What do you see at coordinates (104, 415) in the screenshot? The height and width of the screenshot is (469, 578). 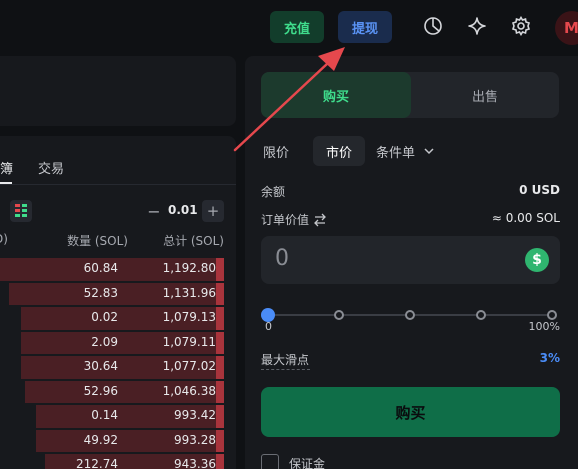 I see `row-quantity: 0.14` at bounding box center [104, 415].